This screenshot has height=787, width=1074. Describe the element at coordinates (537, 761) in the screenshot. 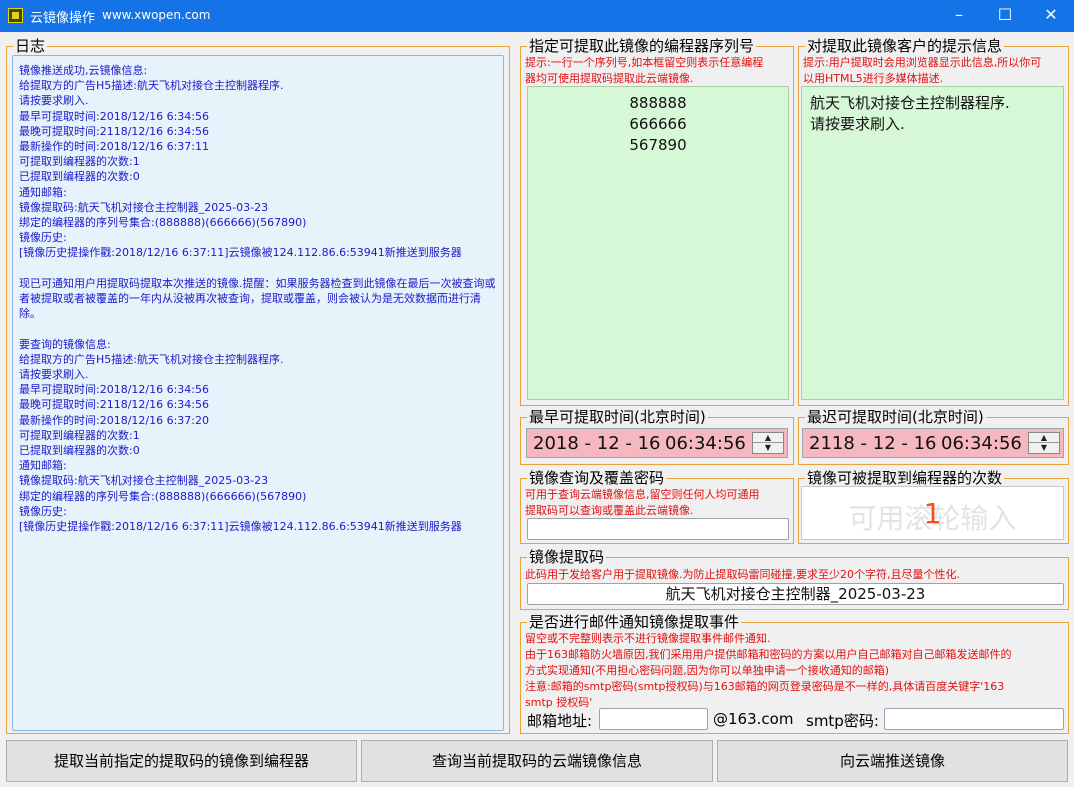

I see `query-button: 查询当前提取码的云端镜像信息` at that location.